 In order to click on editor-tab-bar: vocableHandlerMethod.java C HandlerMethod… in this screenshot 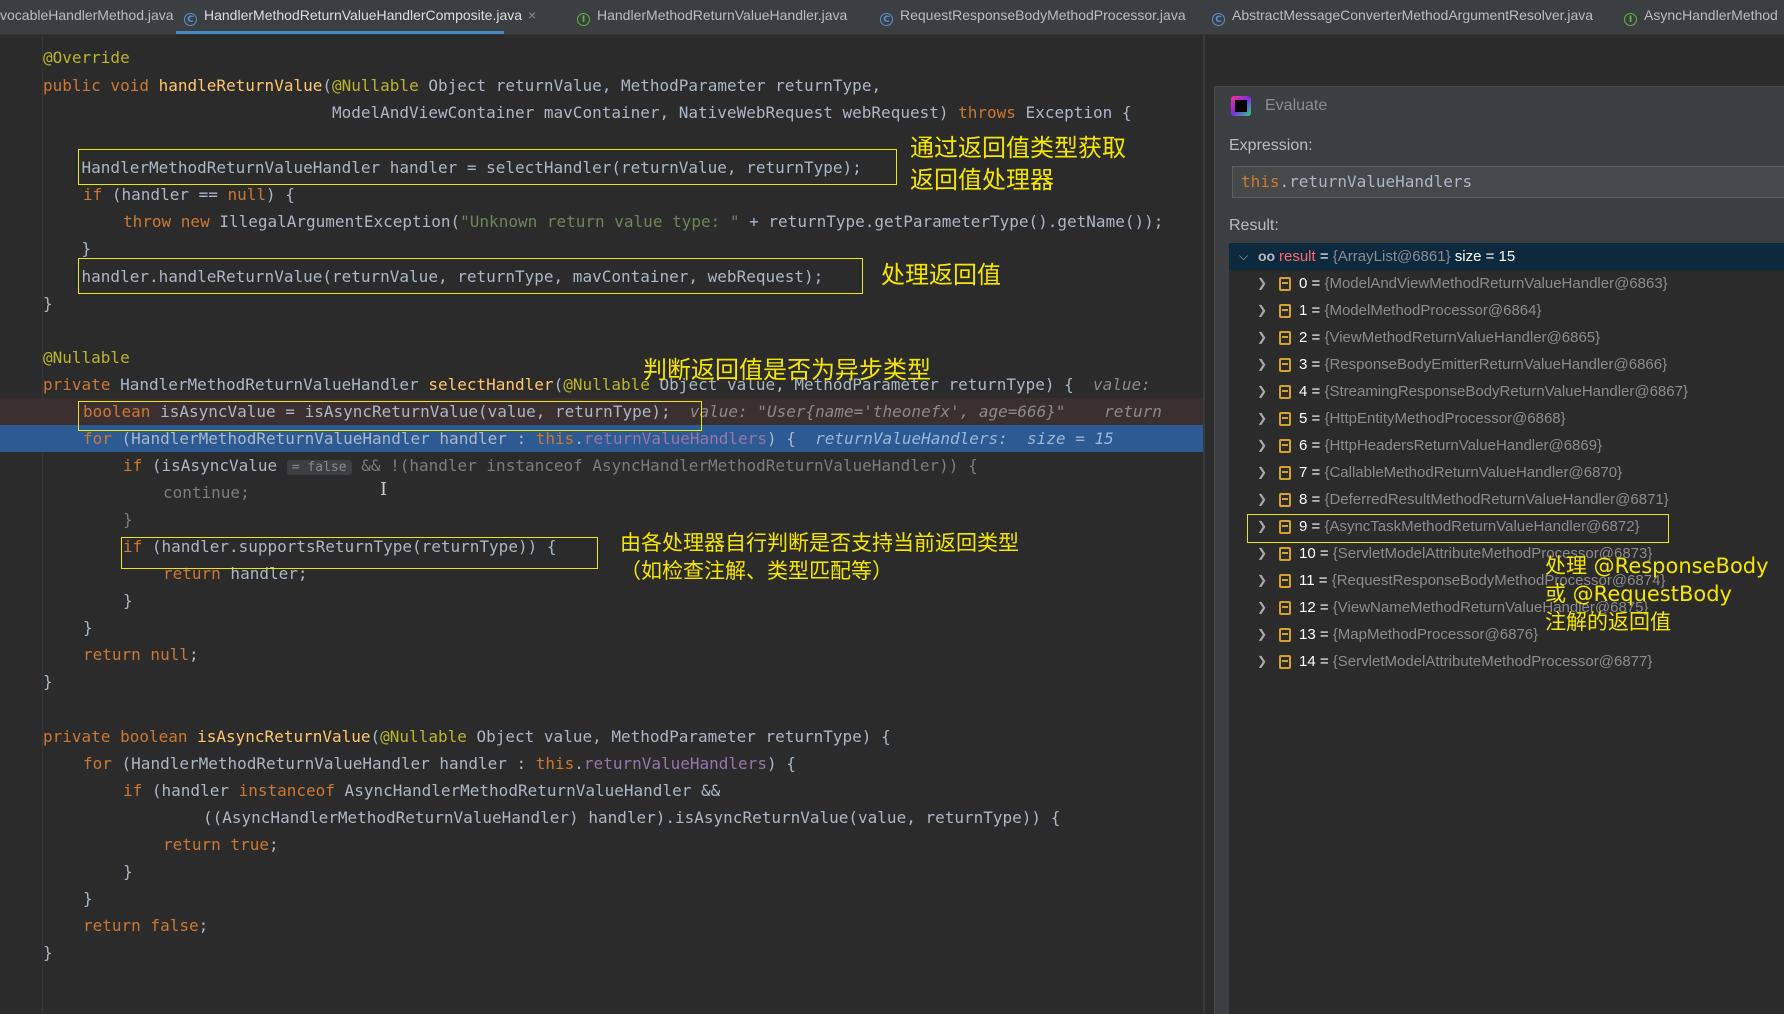, I will do `click(892, 17)`.